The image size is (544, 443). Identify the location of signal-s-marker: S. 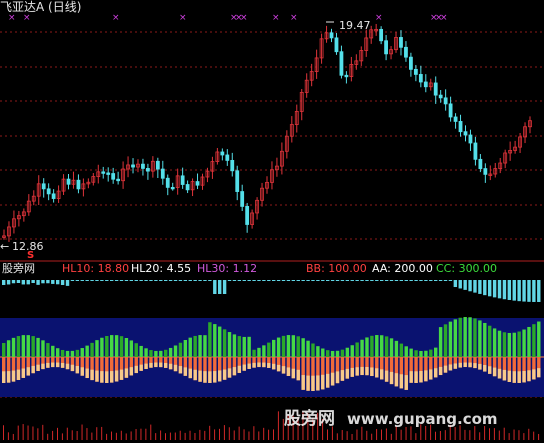
(31, 255).